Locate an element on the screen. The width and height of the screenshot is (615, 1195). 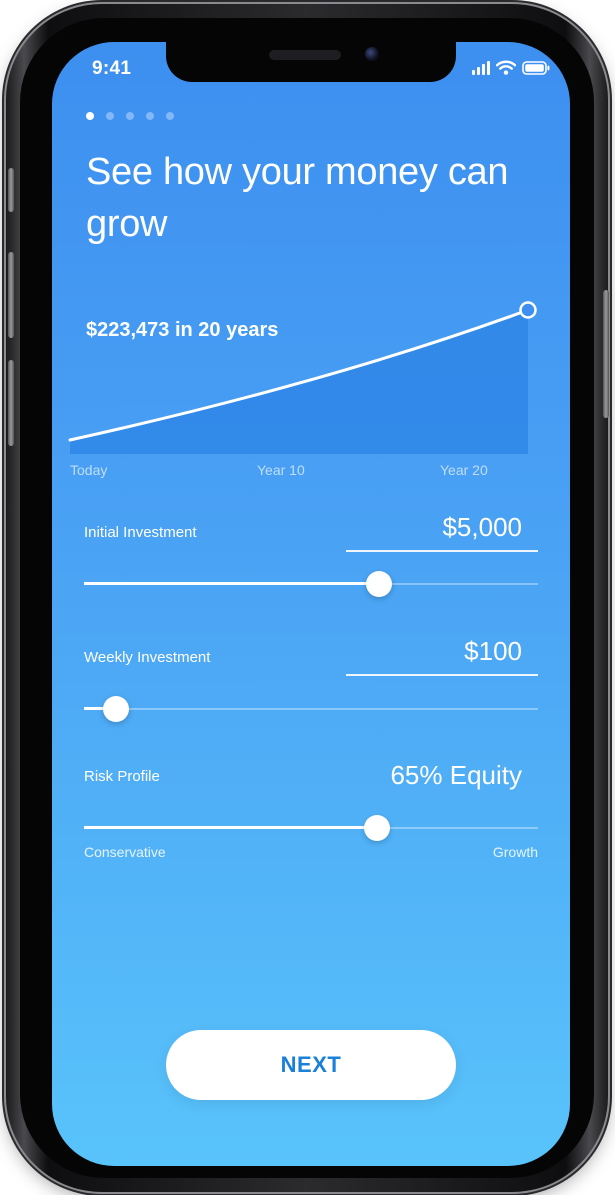
risk-profile-value: 65% Equity is located at coordinates (456, 775).